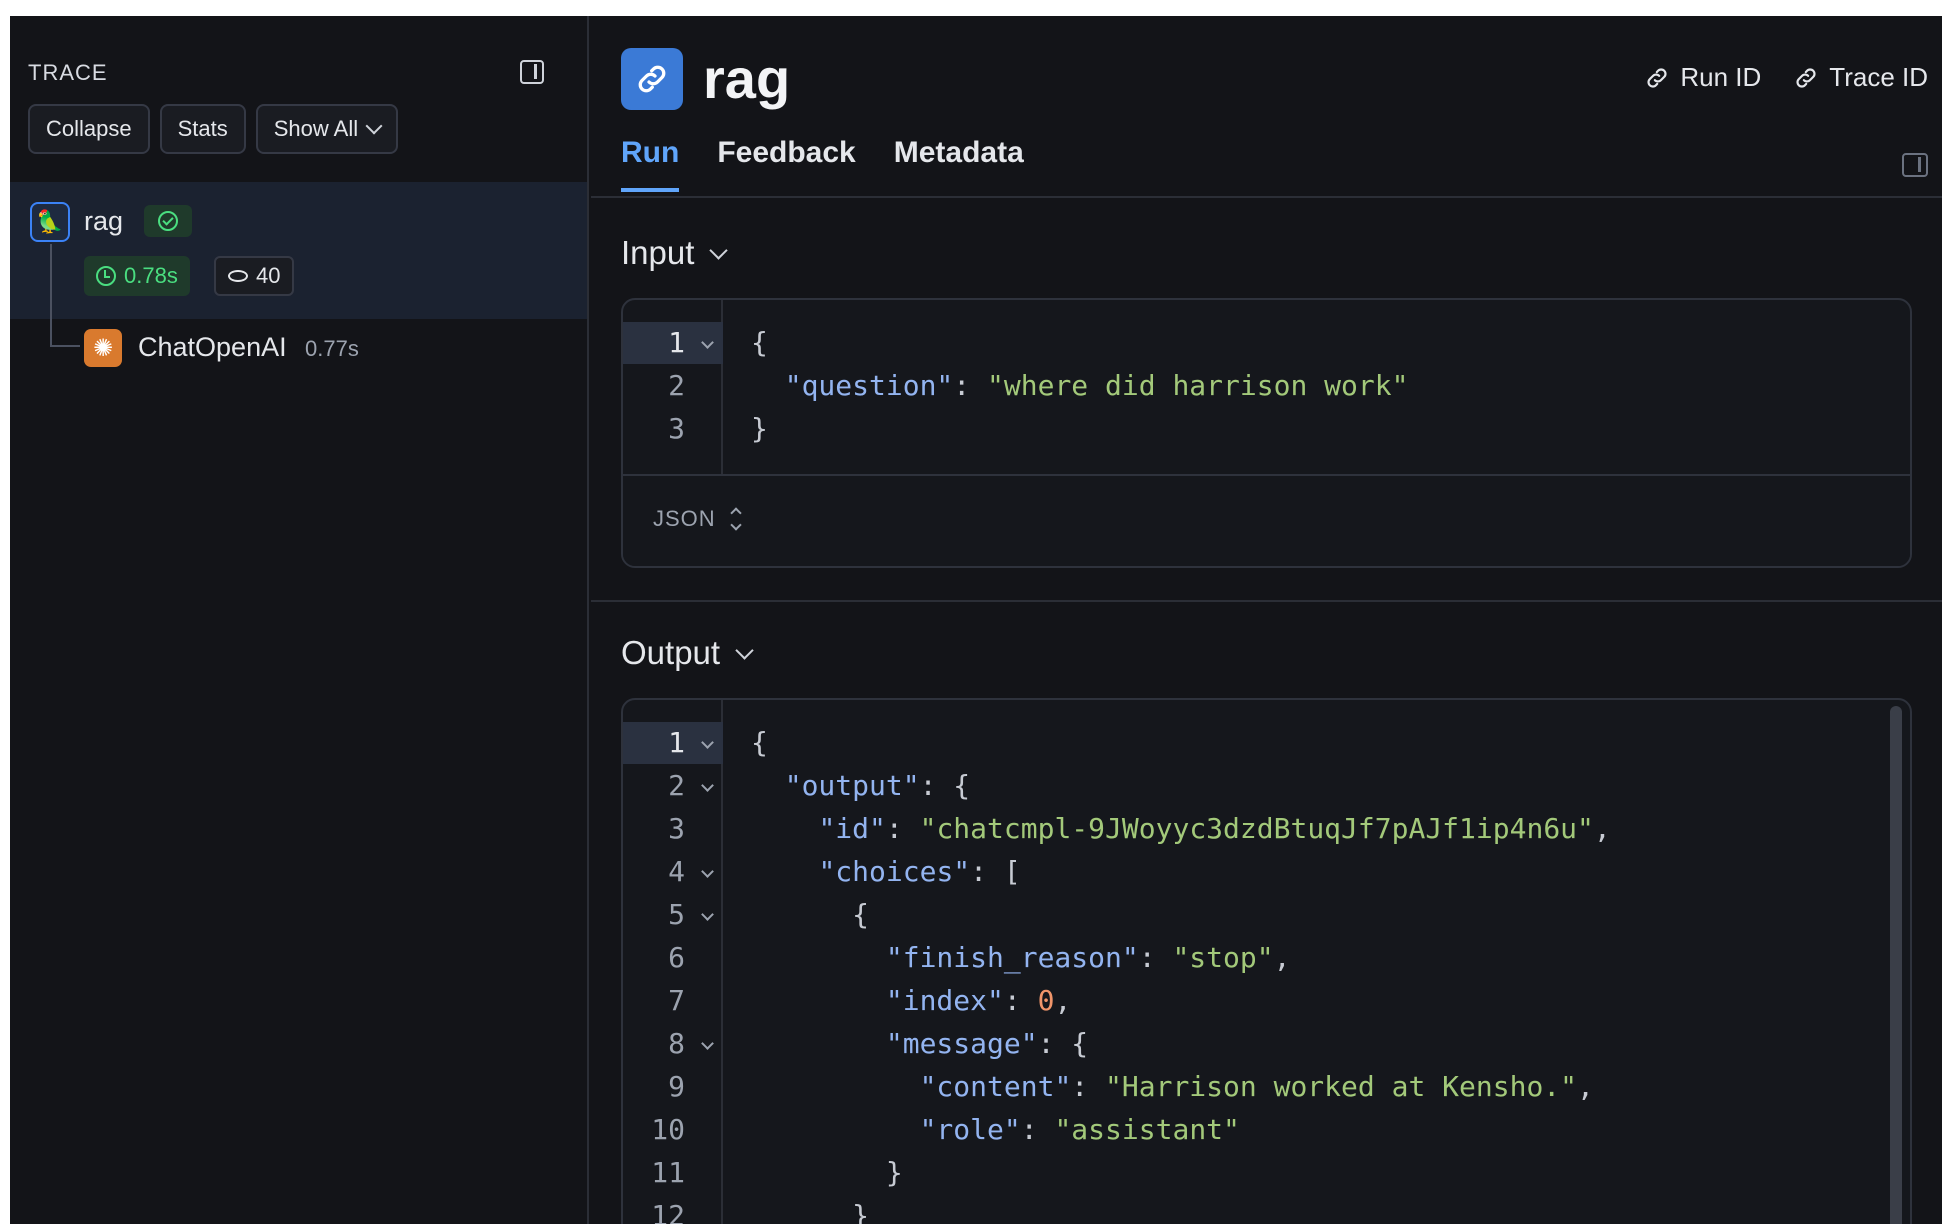  What do you see at coordinates (532, 72) in the screenshot?
I see `sidebar-toggle-icon` at bounding box center [532, 72].